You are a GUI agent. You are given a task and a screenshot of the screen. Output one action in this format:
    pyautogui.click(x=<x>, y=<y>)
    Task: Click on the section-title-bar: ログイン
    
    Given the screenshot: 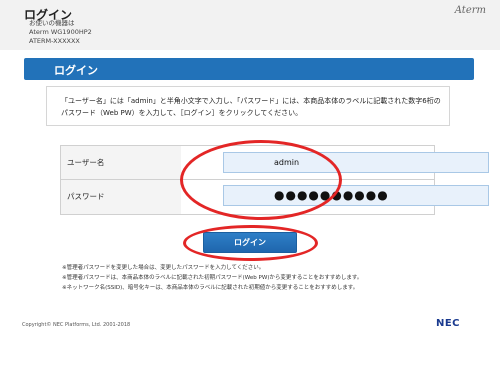 What is the action you would take?
    pyautogui.click(x=249, y=69)
    